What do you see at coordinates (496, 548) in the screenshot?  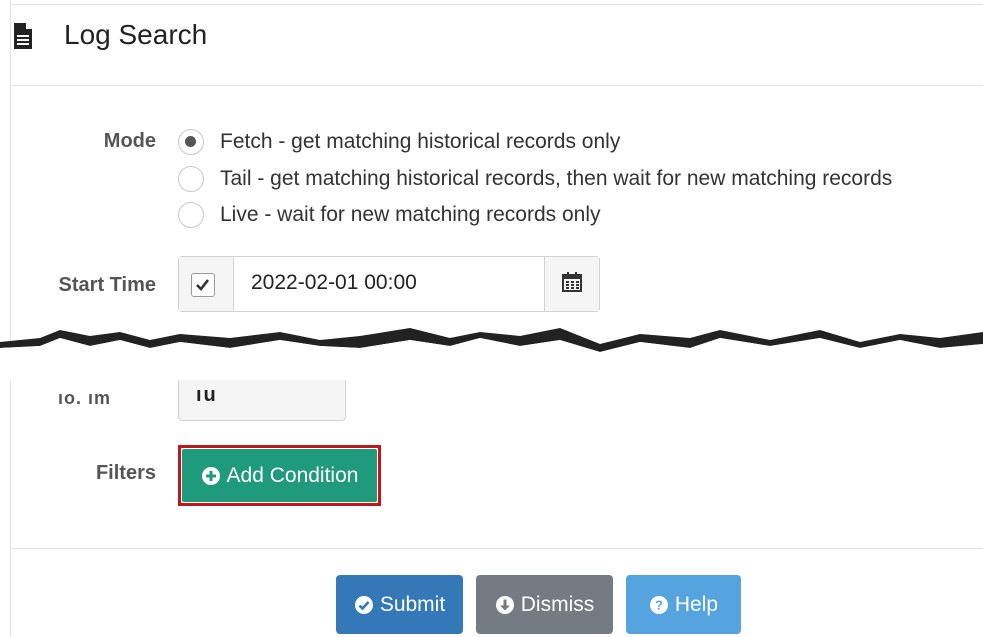 I see `footer-divider` at bounding box center [496, 548].